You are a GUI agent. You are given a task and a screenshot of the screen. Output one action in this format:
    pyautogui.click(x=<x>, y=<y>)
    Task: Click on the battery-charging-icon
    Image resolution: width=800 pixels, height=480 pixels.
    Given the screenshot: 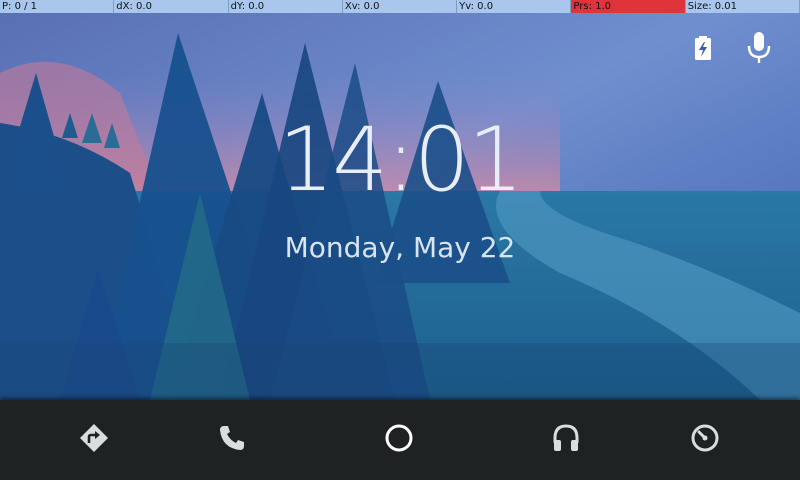 What is the action you would take?
    pyautogui.click(x=703, y=48)
    